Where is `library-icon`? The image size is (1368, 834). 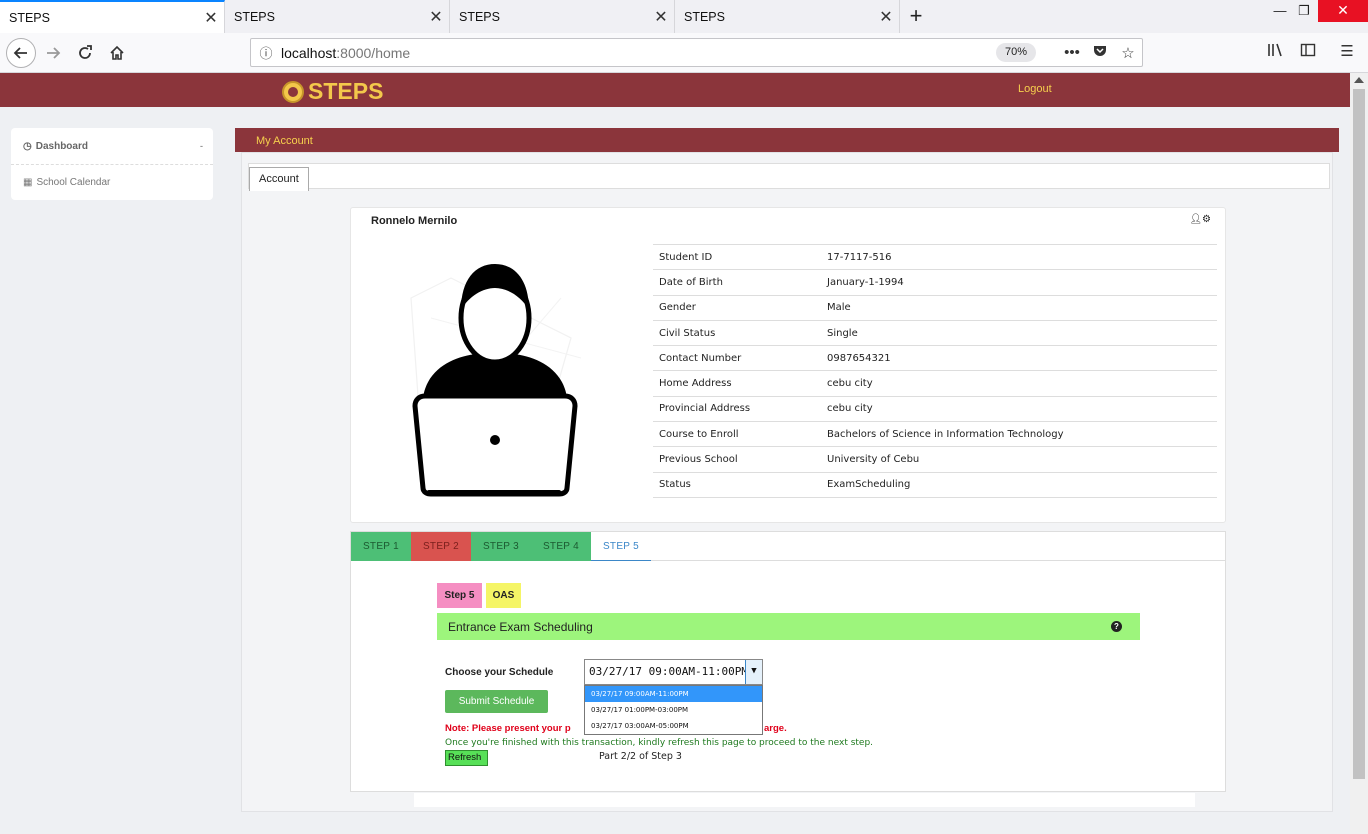 library-icon is located at coordinates (1276, 53).